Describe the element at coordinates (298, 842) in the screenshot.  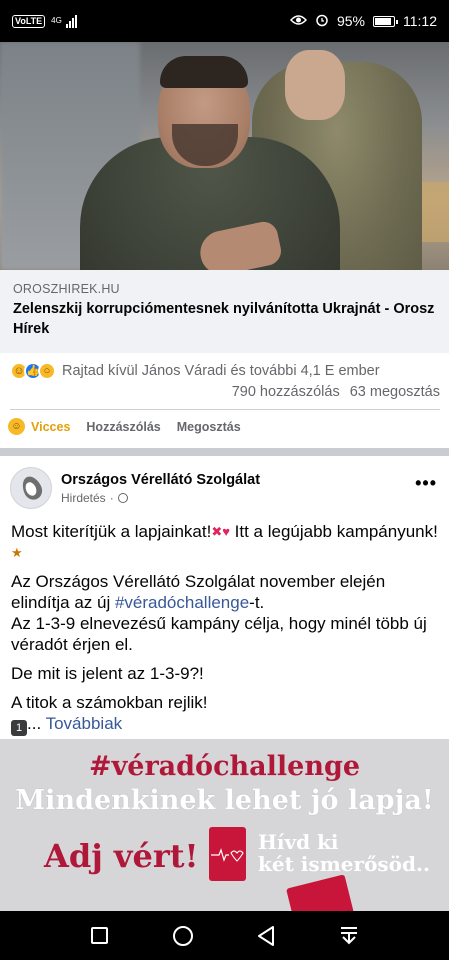
I see `banner-line: Hívd ki` at that location.